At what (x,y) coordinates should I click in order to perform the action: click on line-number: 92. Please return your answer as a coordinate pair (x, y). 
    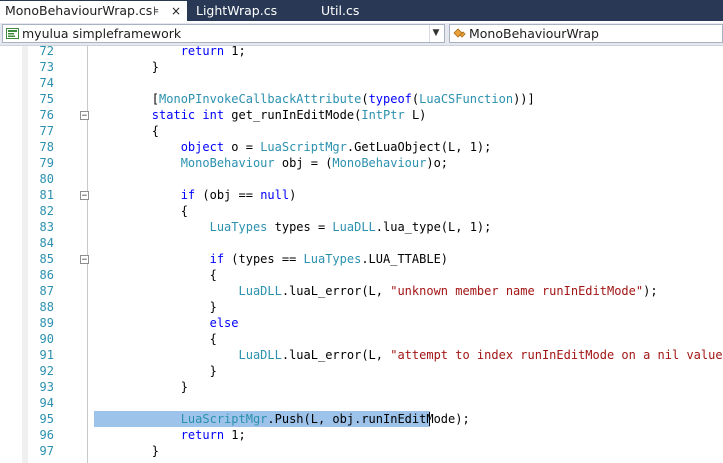
    Looking at the image, I should click on (46, 371).